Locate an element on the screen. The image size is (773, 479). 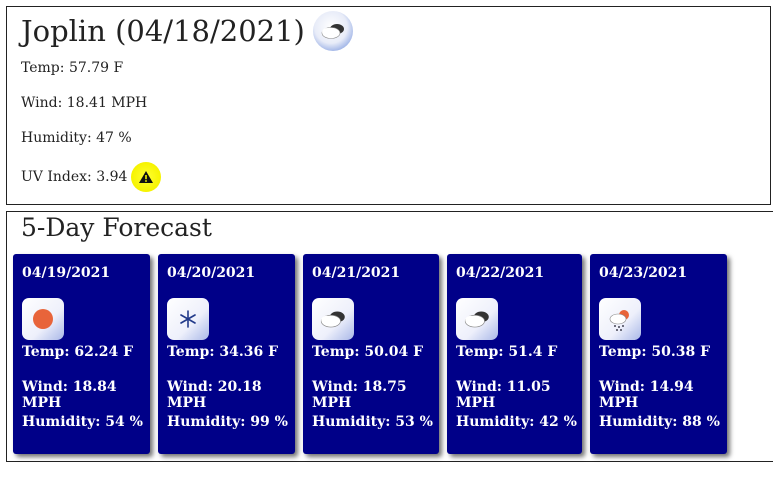
snow-icon is located at coordinates (188, 319).